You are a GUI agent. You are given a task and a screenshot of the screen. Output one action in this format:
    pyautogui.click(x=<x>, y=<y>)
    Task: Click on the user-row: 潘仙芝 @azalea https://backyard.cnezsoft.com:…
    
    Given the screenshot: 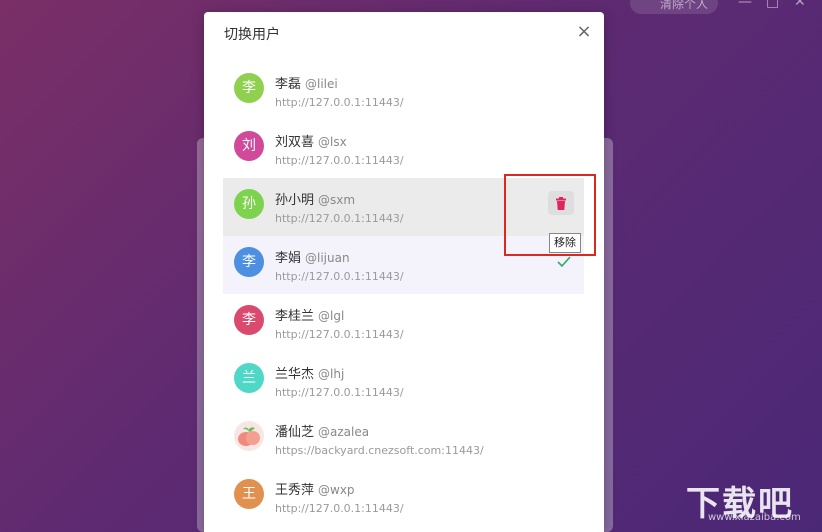 What is the action you would take?
    pyautogui.click(x=403, y=439)
    